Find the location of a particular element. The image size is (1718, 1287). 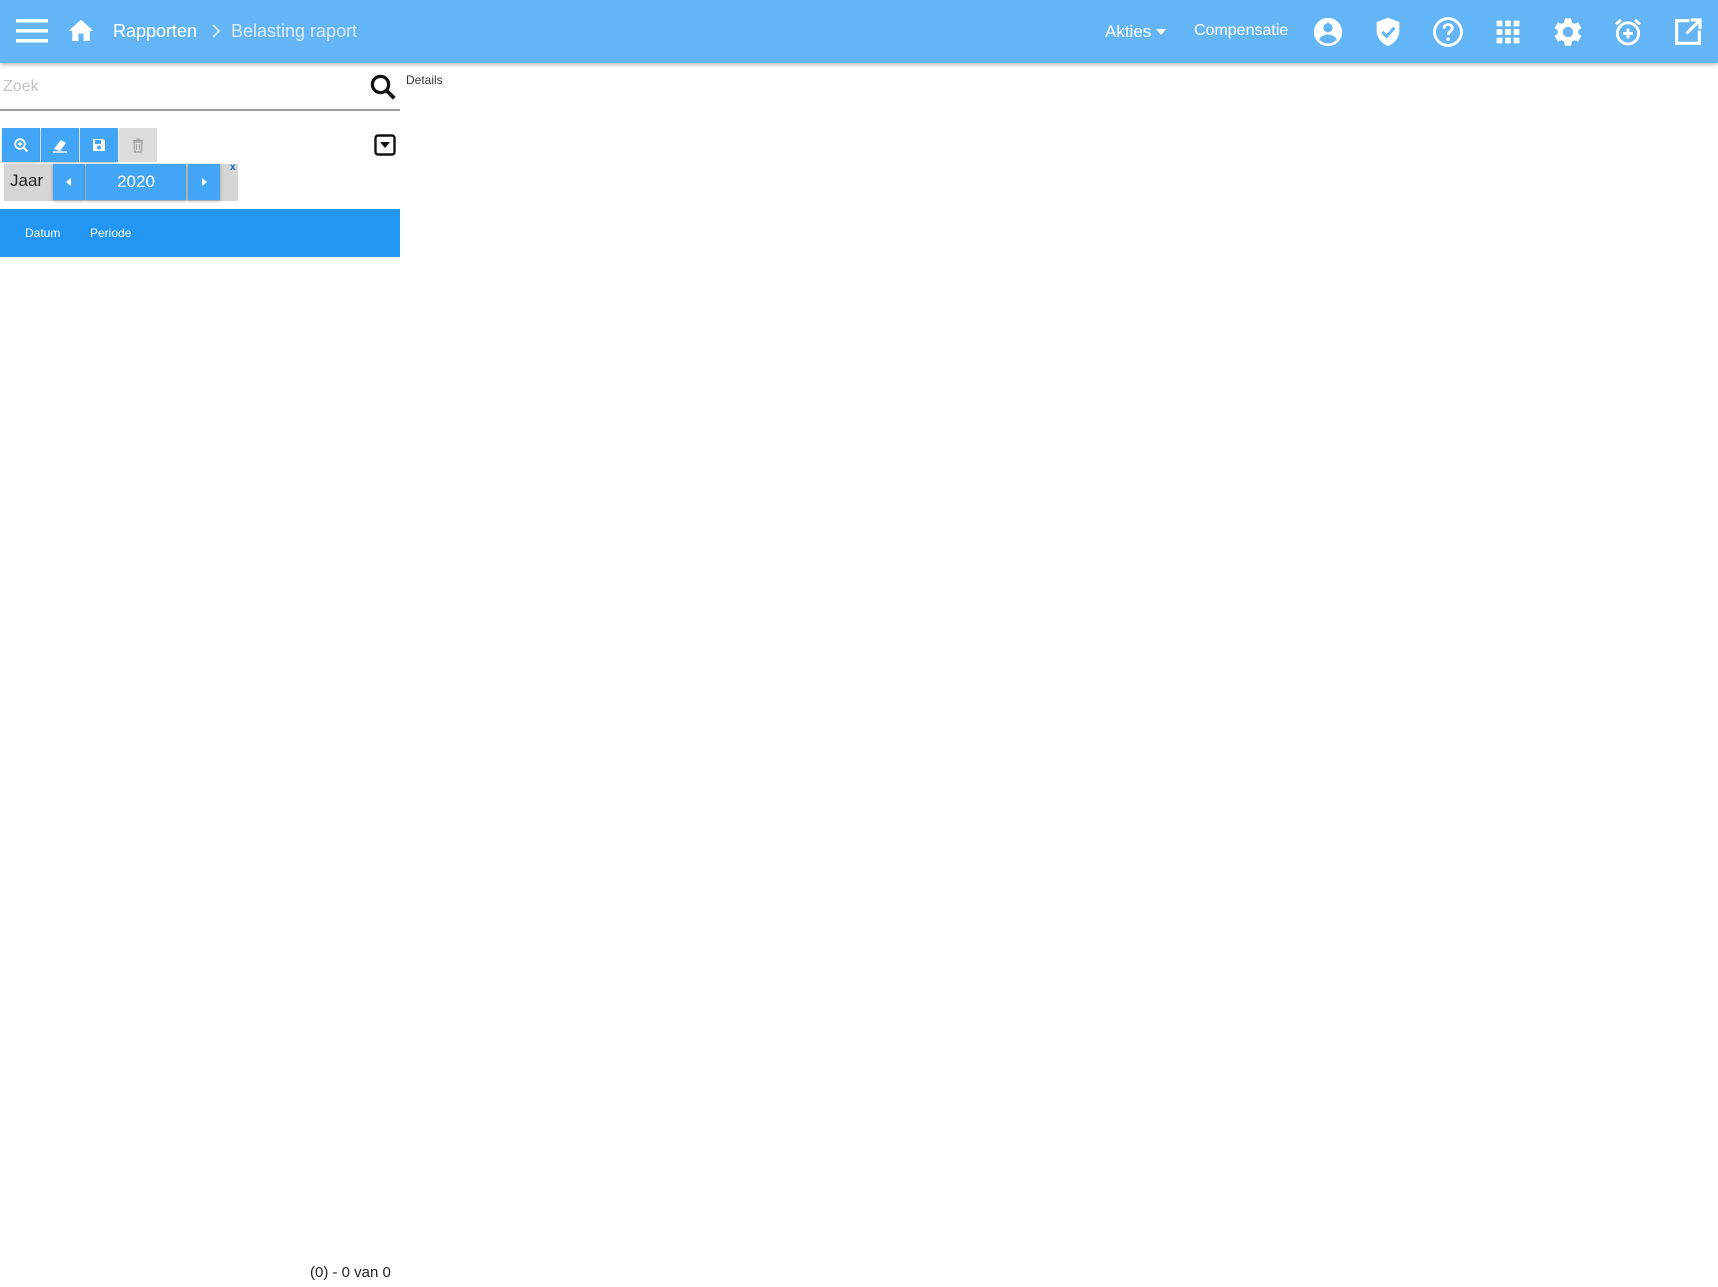

menu-icon is located at coordinates (32, 31).